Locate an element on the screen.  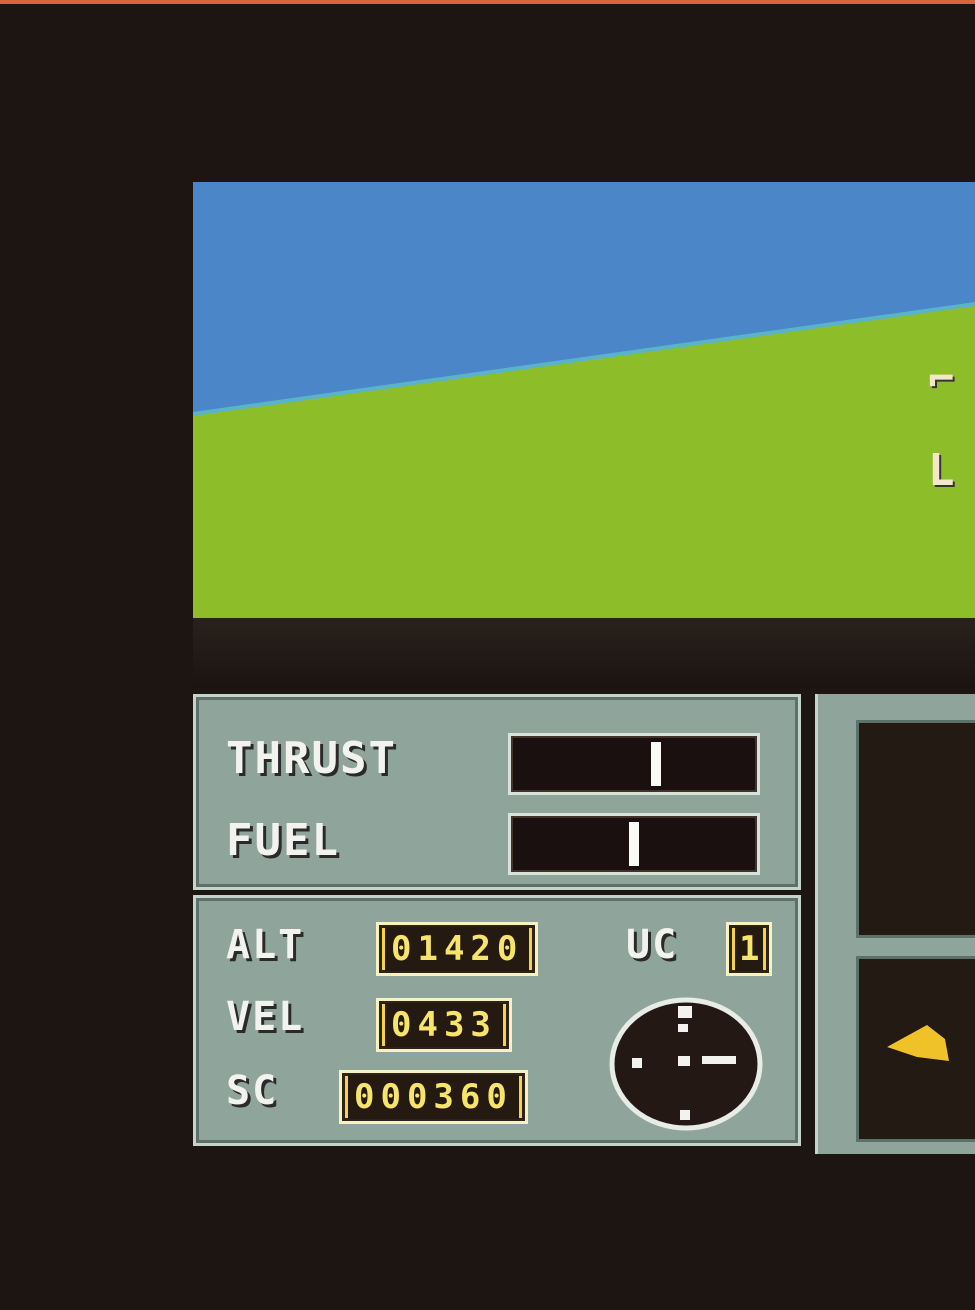
alt-value: 01420 is located at coordinates (457, 949).